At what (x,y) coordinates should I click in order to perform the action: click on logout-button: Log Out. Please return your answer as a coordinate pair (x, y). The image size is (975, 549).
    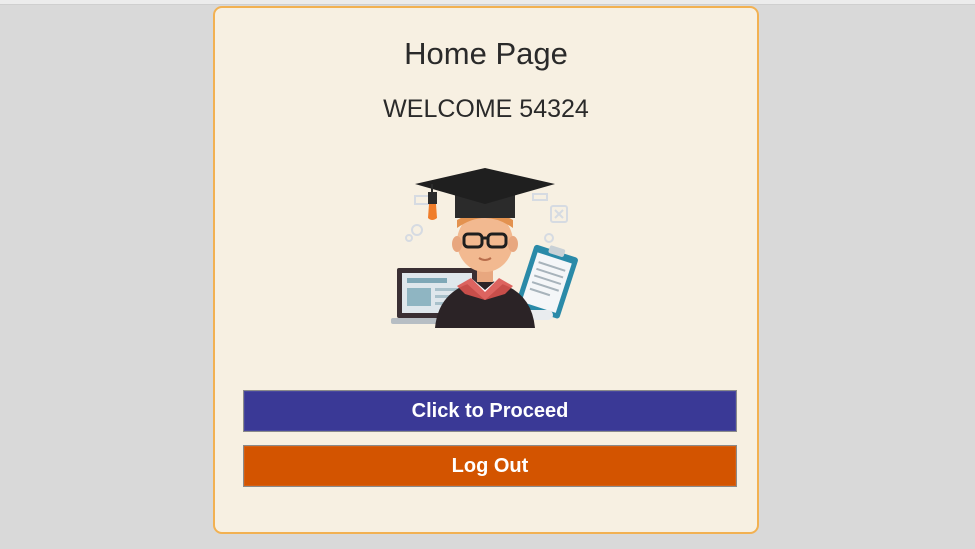
    Looking at the image, I should click on (490, 466).